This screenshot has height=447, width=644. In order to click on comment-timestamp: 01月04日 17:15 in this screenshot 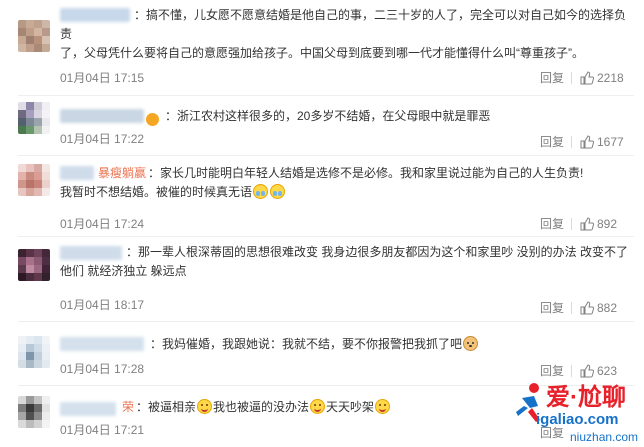, I will do `click(102, 78)`.